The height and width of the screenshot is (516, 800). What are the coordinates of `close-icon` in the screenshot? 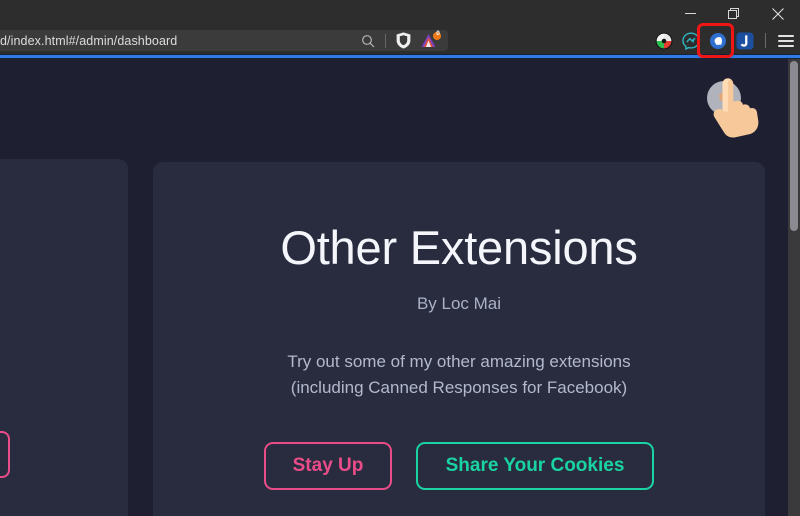 It's located at (778, 13).